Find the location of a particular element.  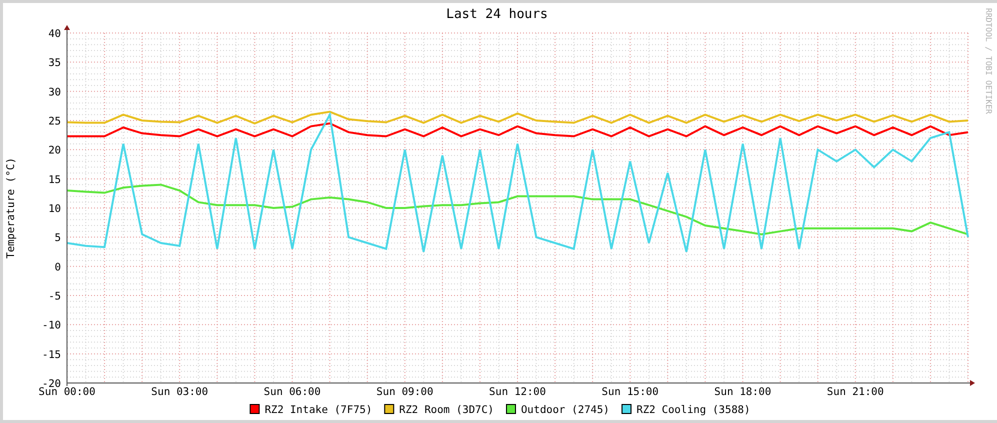

x-tick-label: Sun 12:00 is located at coordinates (517, 392).